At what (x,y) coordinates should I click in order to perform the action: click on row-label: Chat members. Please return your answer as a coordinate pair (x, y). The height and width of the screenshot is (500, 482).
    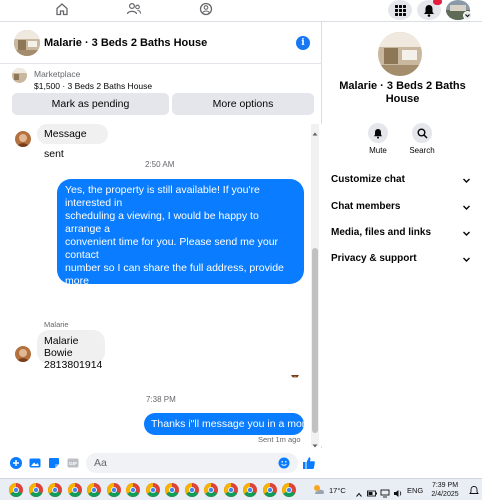
    Looking at the image, I should click on (366, 206).